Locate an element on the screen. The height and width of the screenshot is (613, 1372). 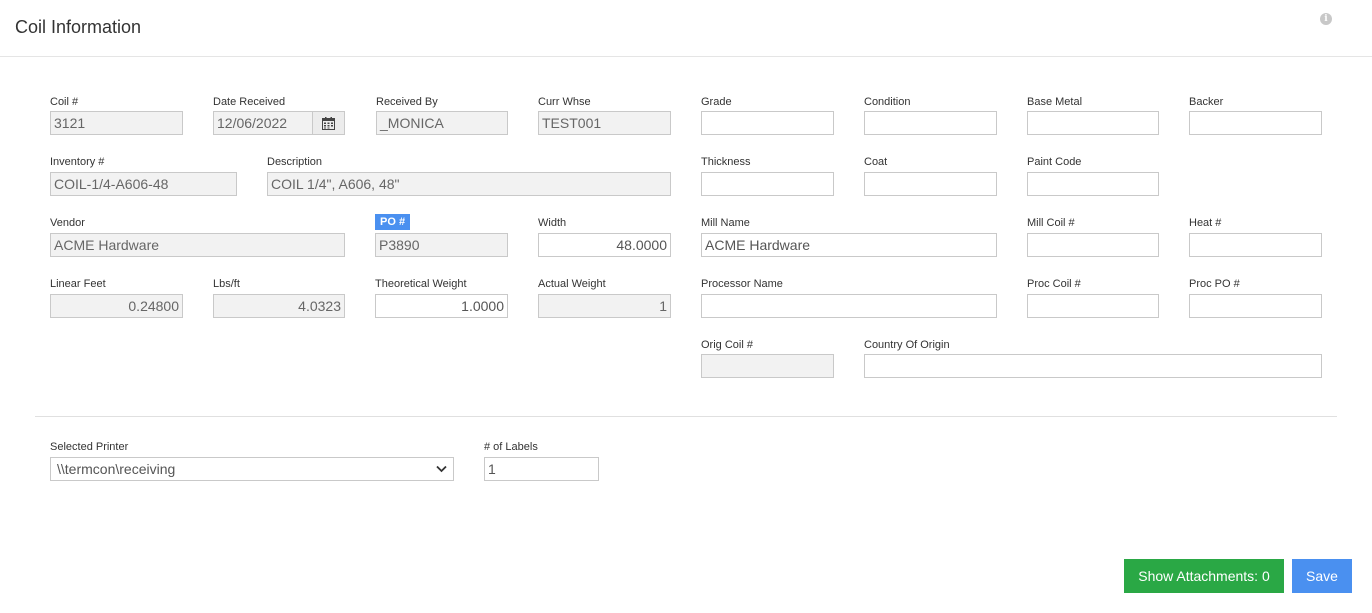
description-label: Description is located at coordinates (295, 162).